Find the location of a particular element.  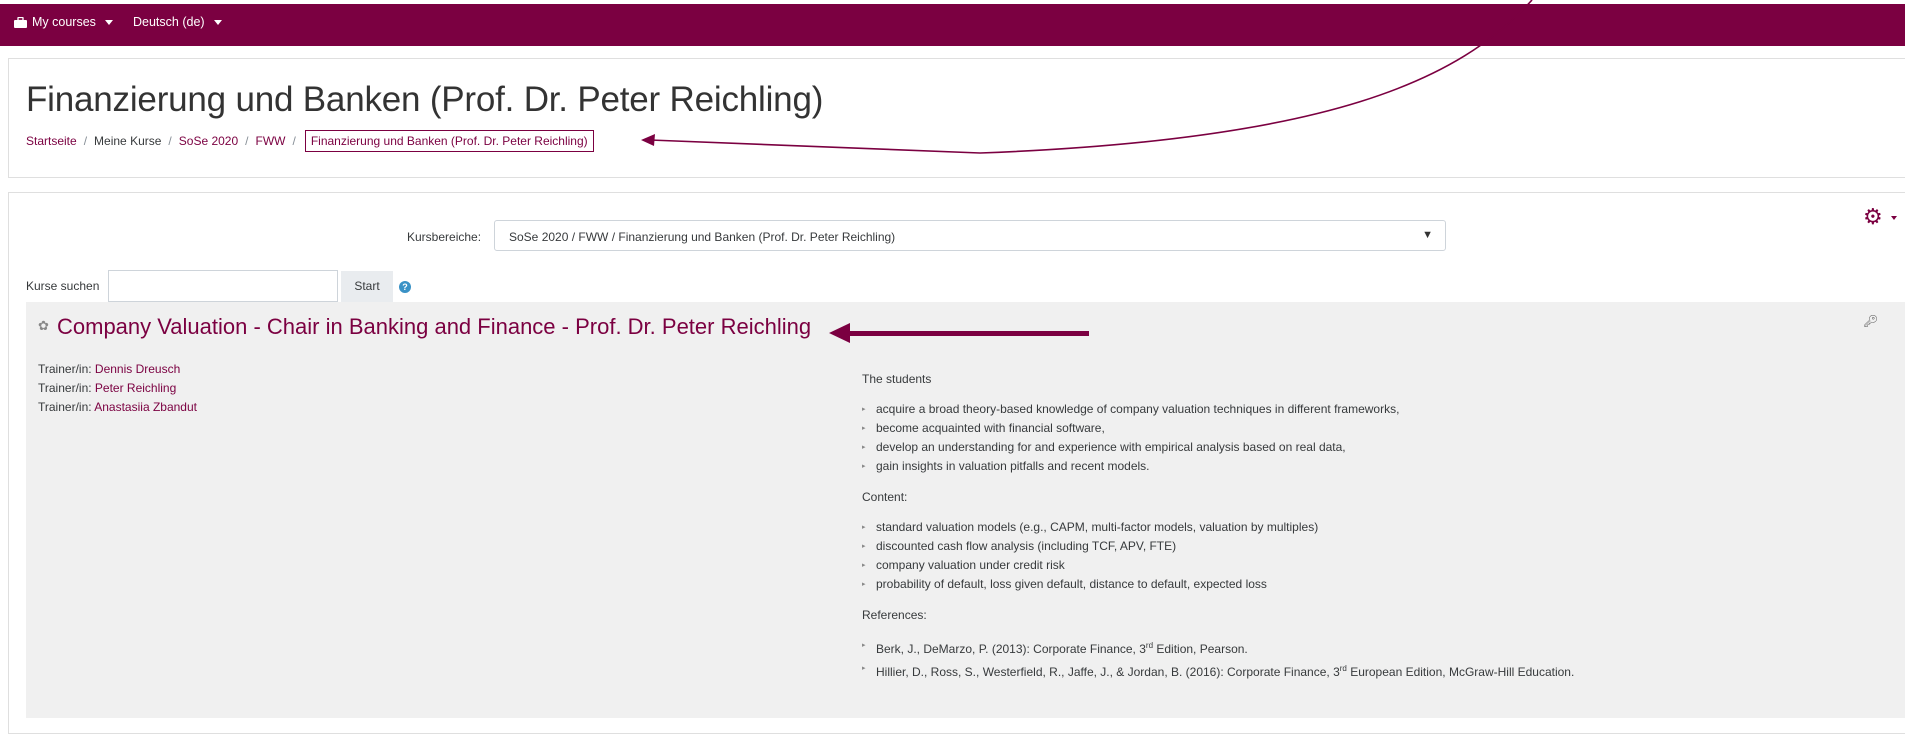

annotation-curve-arrow is located at coordinates (1087, 77).